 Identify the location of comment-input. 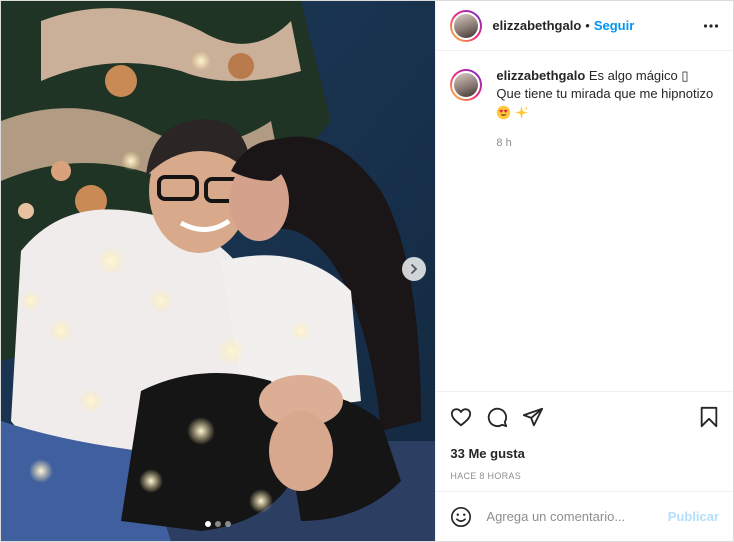
(577, 516).